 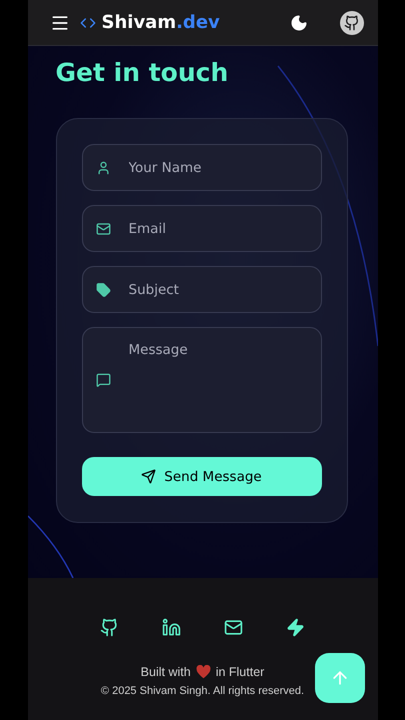 What do you see at coordinates (203, 672) in the screenshot?
I see `heart-icon` at bounding box center [203, 672].